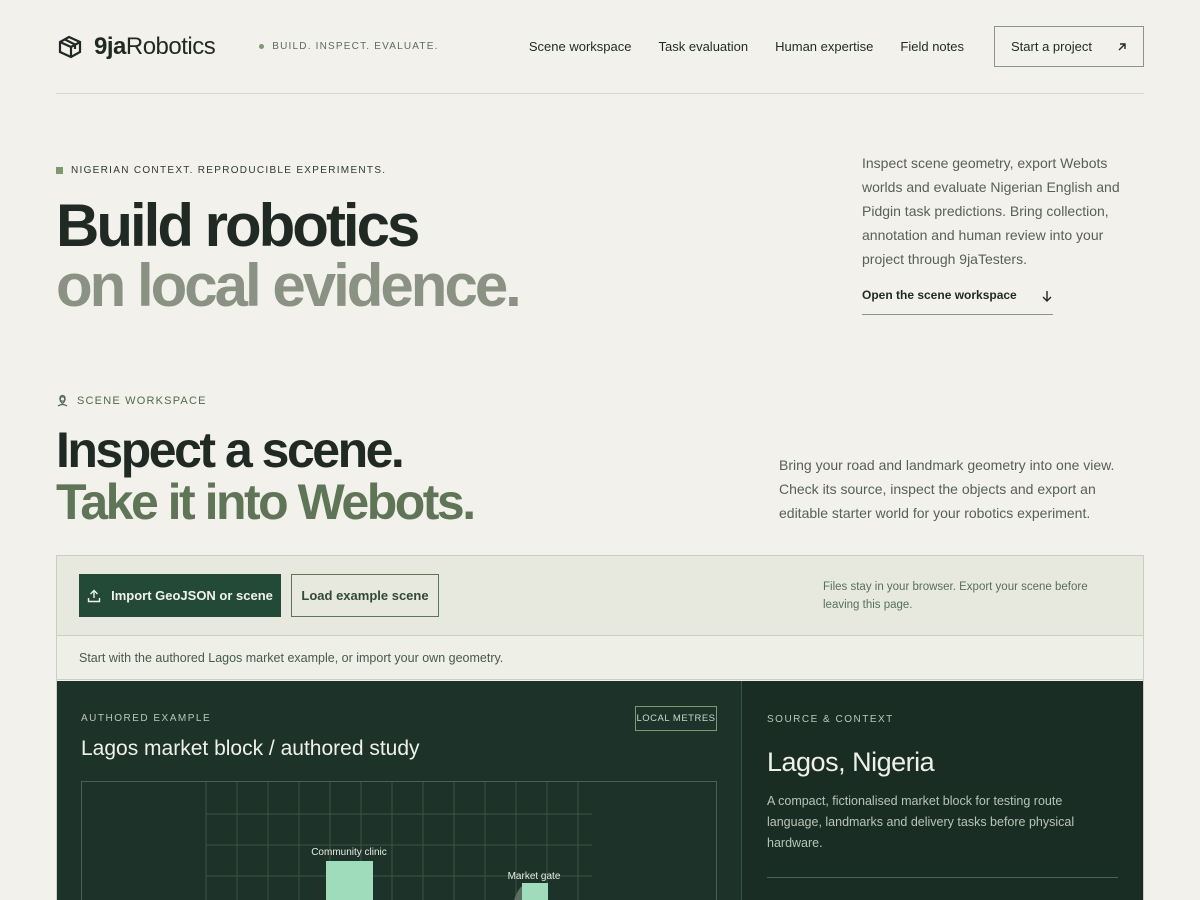  What do you see at coordinates (534, 876) in the screenshot?
I see `market-gate-label: Market gate` at bounding box center [534, 876].